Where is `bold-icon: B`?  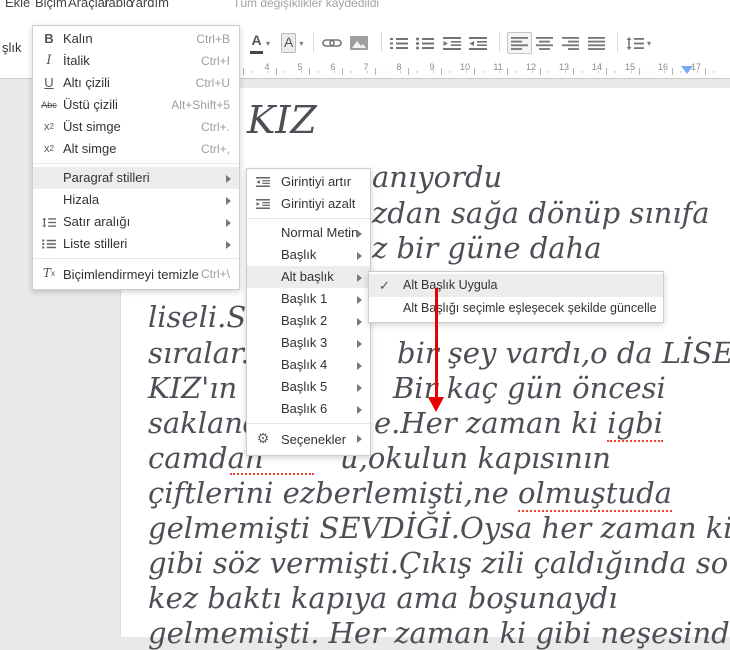
bold-icon: B is located at coordinates (49, 38).